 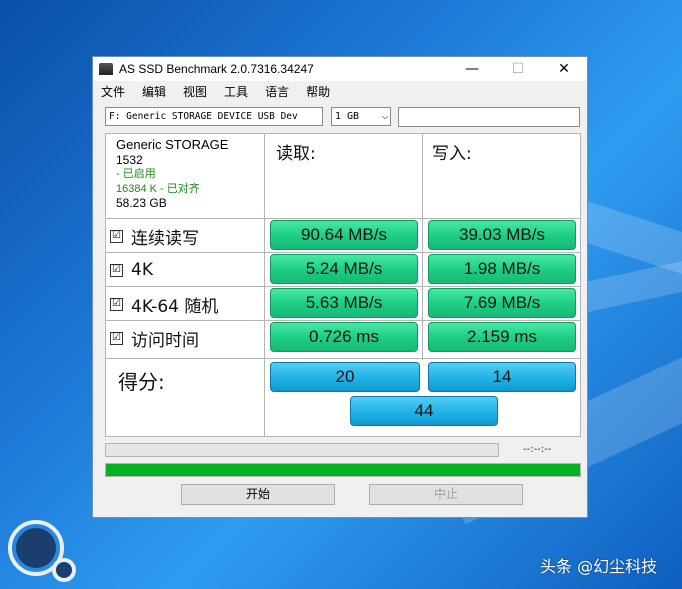 What do you see at coordinates (175, 306) in the screenshot?
I see `row-label: 4K-64 随机` at bounding box center [175, 306].